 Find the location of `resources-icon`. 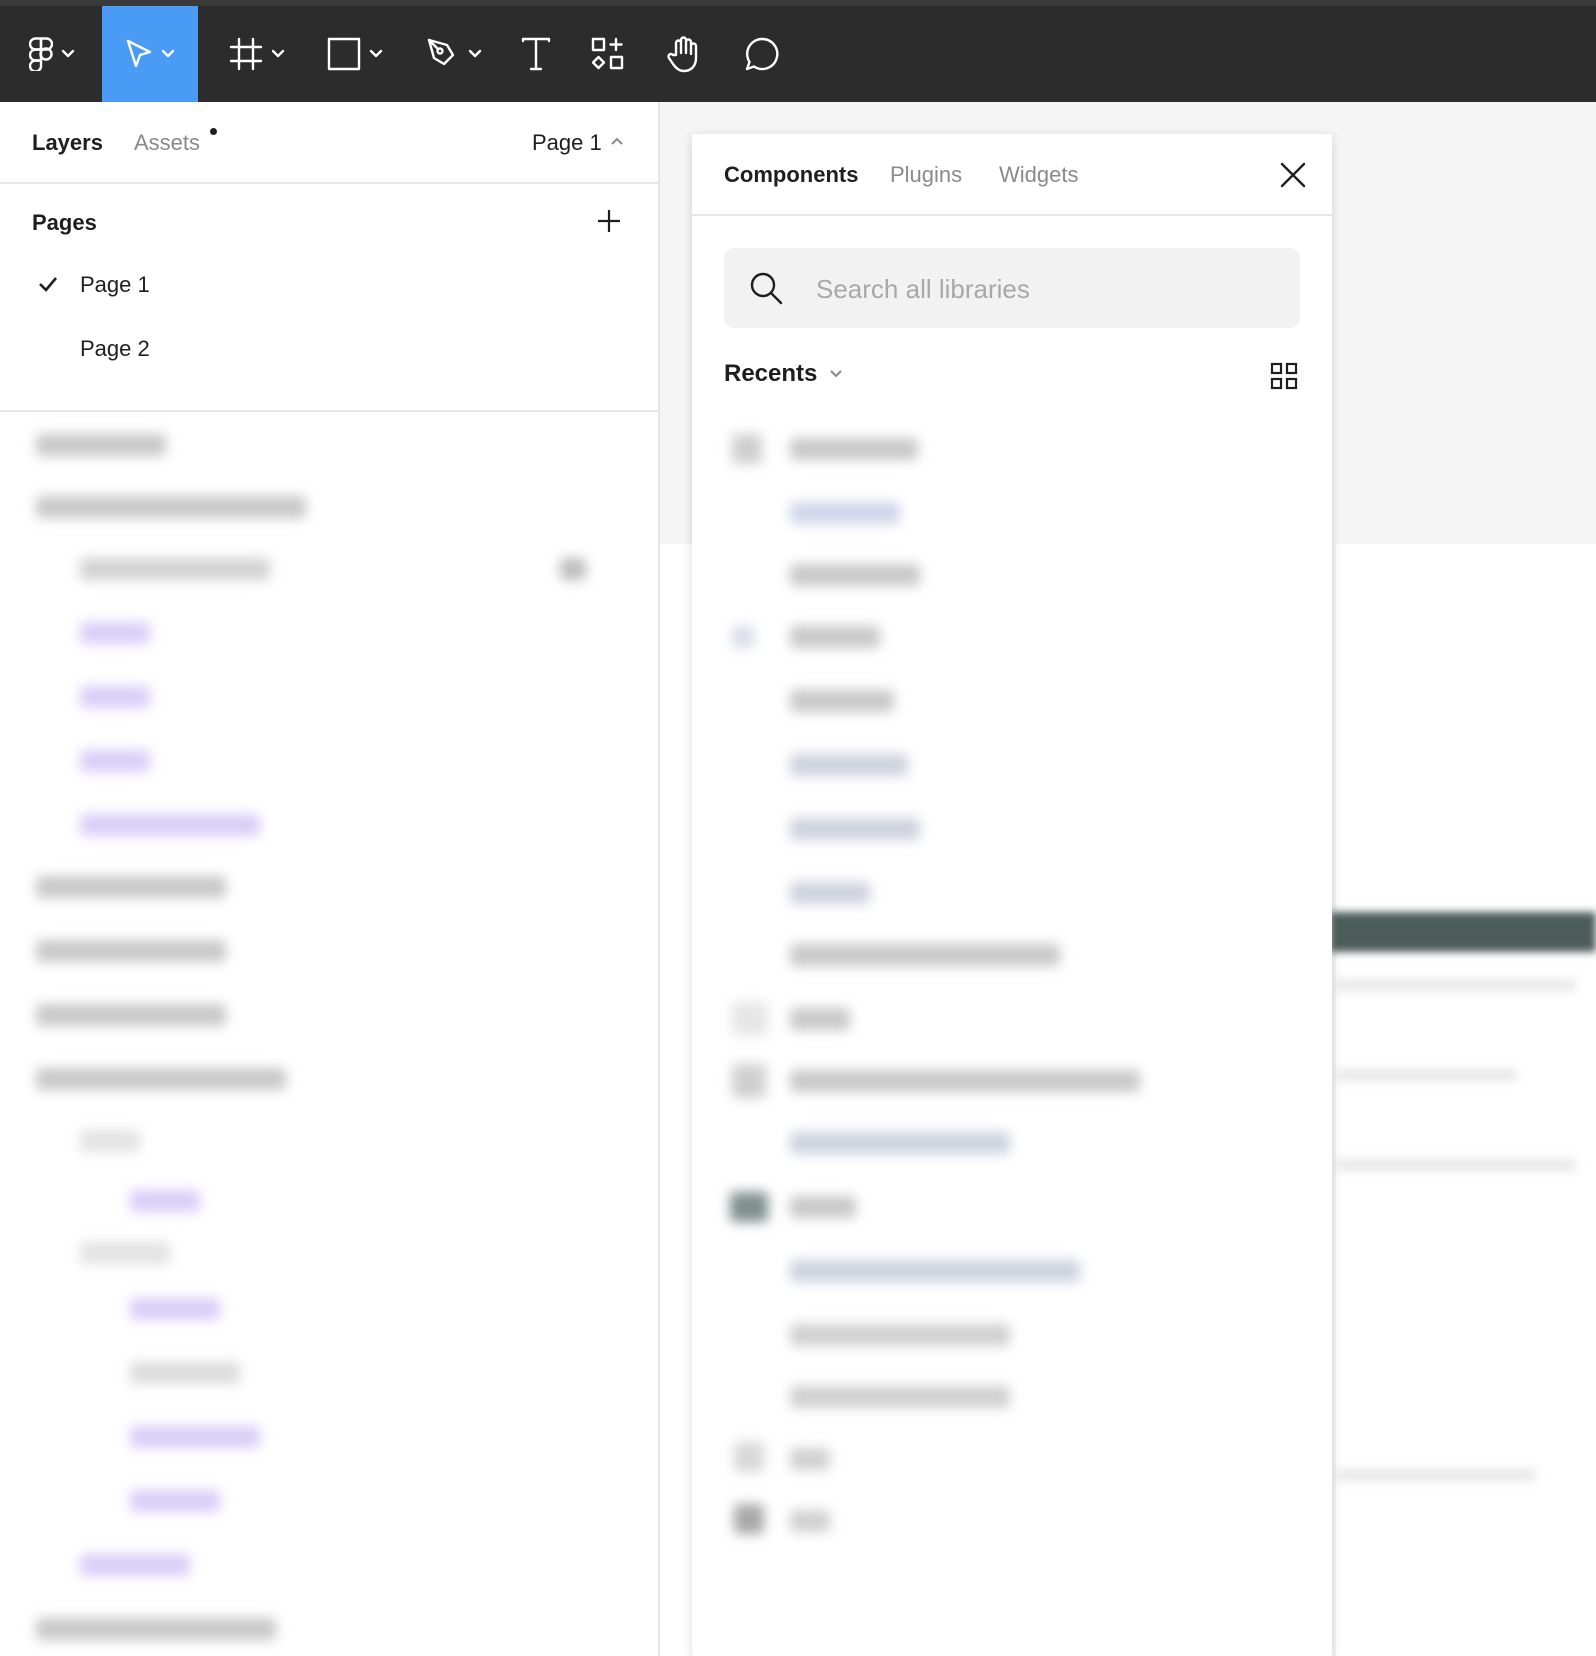

resources-icon is located at coordinates (607, 53).